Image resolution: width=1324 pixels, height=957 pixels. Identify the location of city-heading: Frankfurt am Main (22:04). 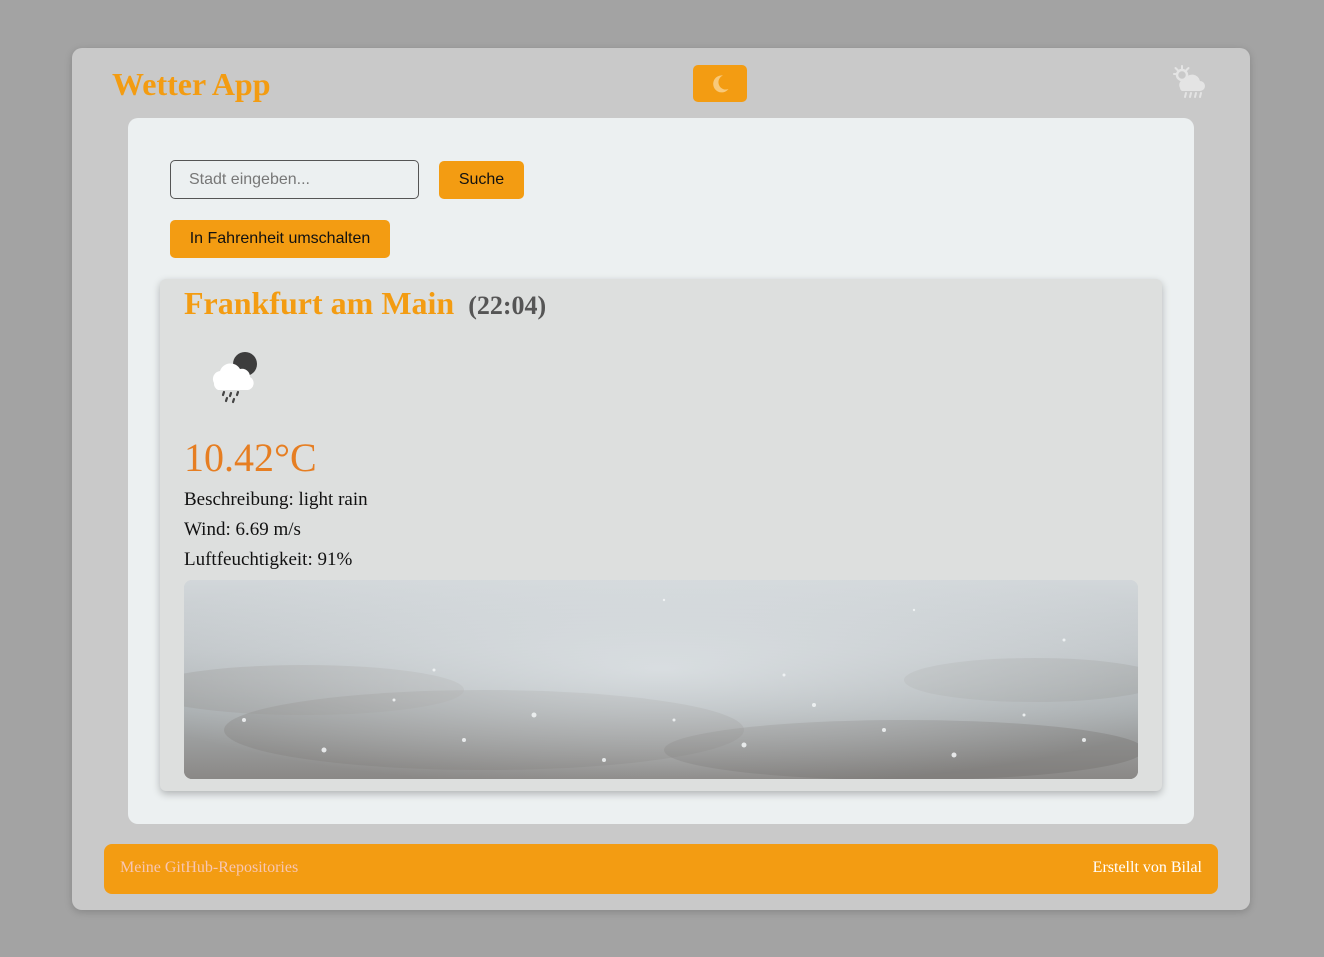
(365, 303).